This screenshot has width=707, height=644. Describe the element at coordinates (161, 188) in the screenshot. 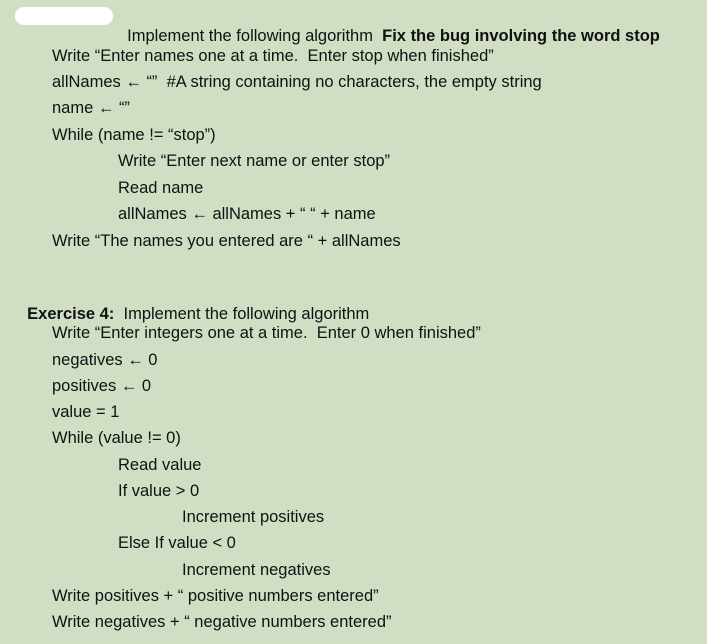

I see `code-line: Read name` at that location.